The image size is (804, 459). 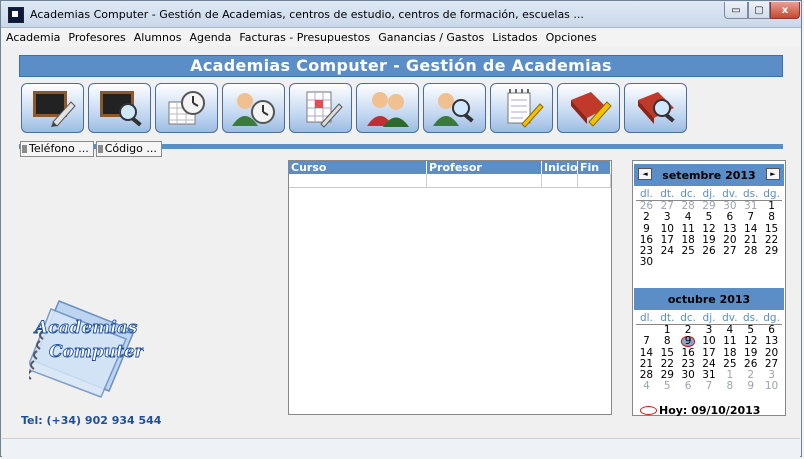 I want to click on calendar-day: 25, so click(x=688, y=251).